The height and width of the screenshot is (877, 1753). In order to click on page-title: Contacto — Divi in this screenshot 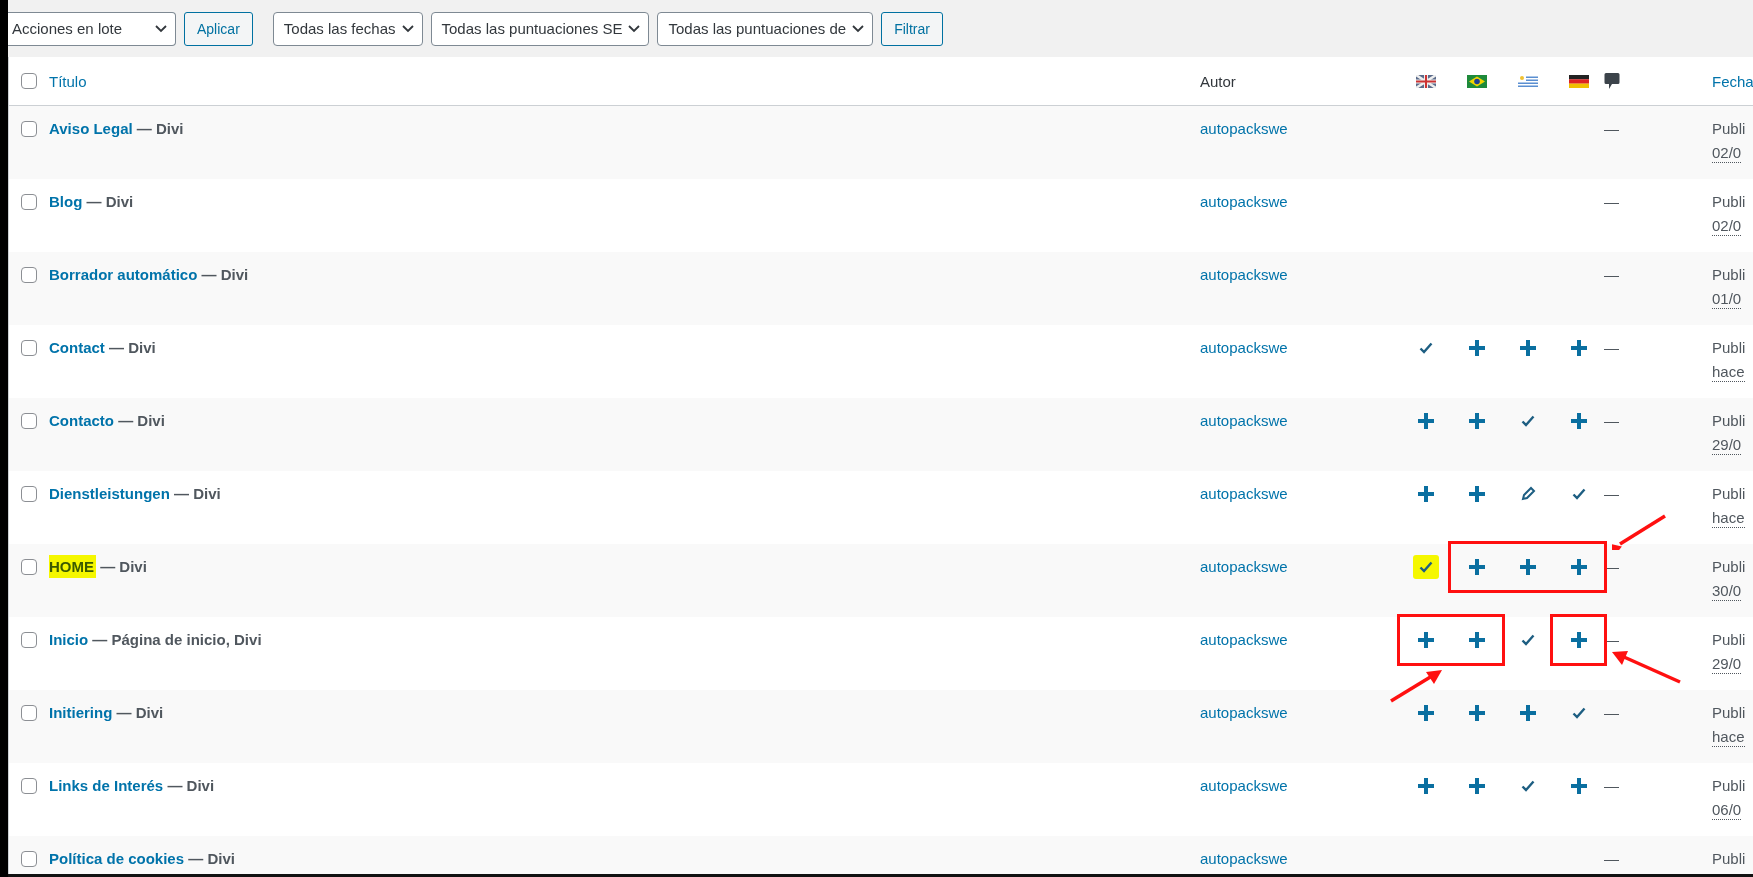, I will do `click(107, 421)`.